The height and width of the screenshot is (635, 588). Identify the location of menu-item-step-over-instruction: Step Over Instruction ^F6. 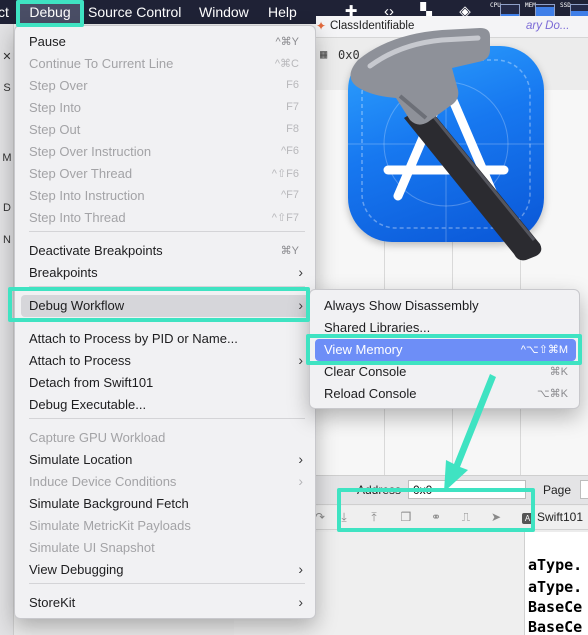
(166, 152).